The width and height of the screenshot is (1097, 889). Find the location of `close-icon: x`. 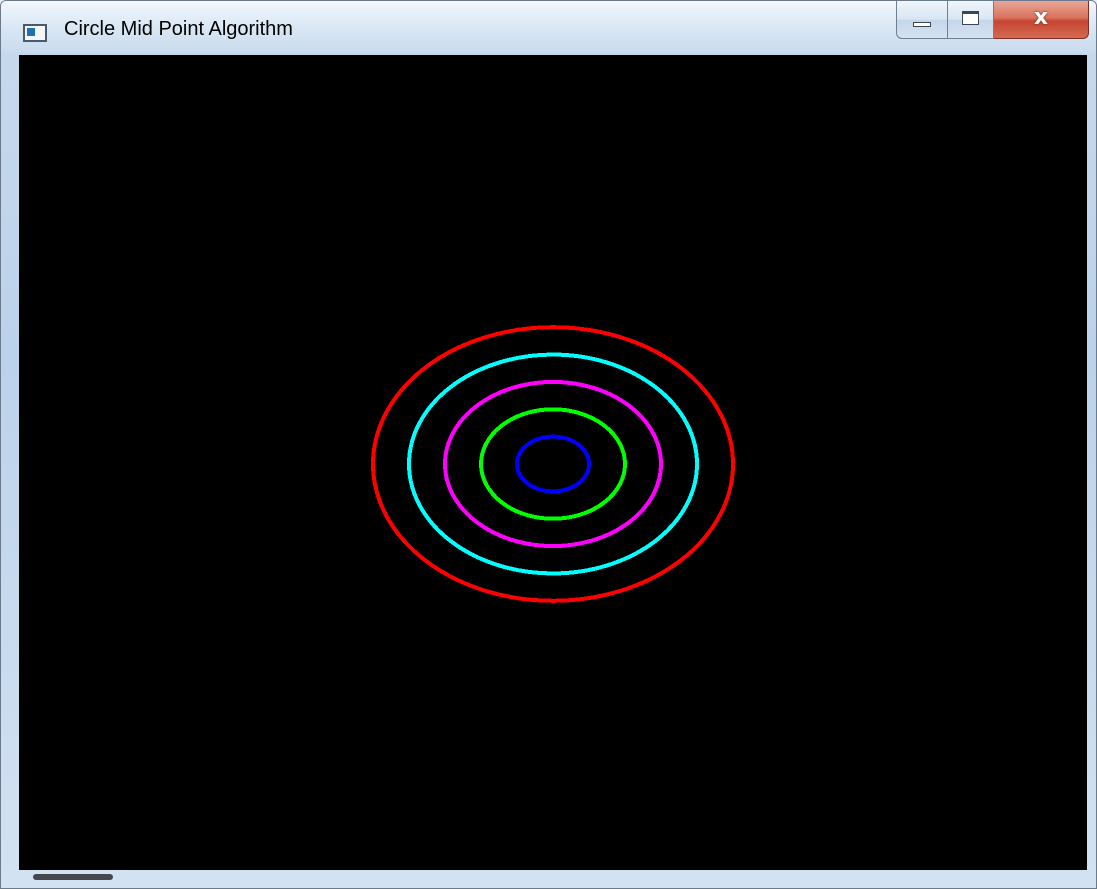

close-icon: x is located at coordinates (1041, 17).